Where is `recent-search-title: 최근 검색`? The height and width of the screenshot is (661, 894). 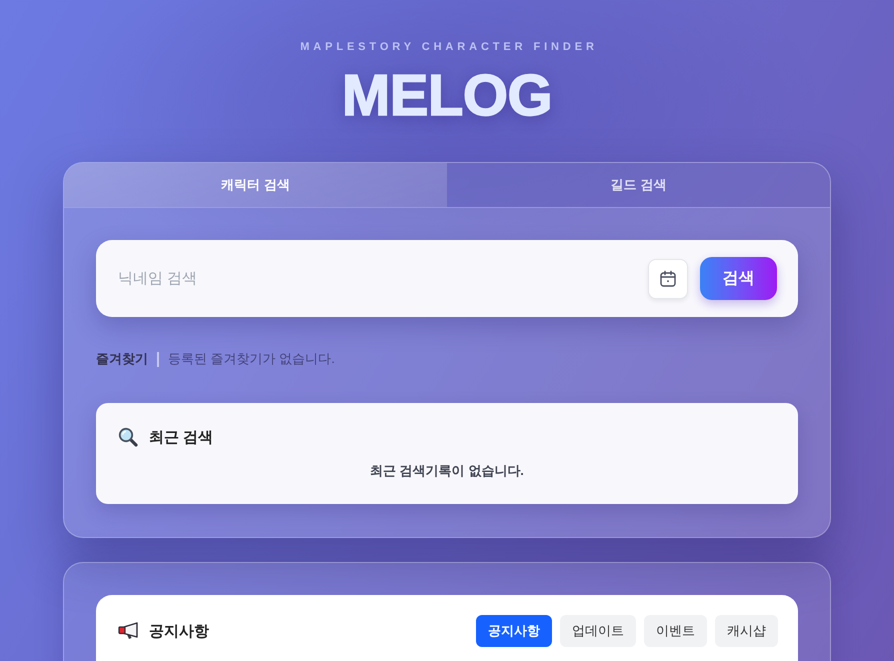
recent-search-title: 최근 검색 is located at coordinates (181, 437).